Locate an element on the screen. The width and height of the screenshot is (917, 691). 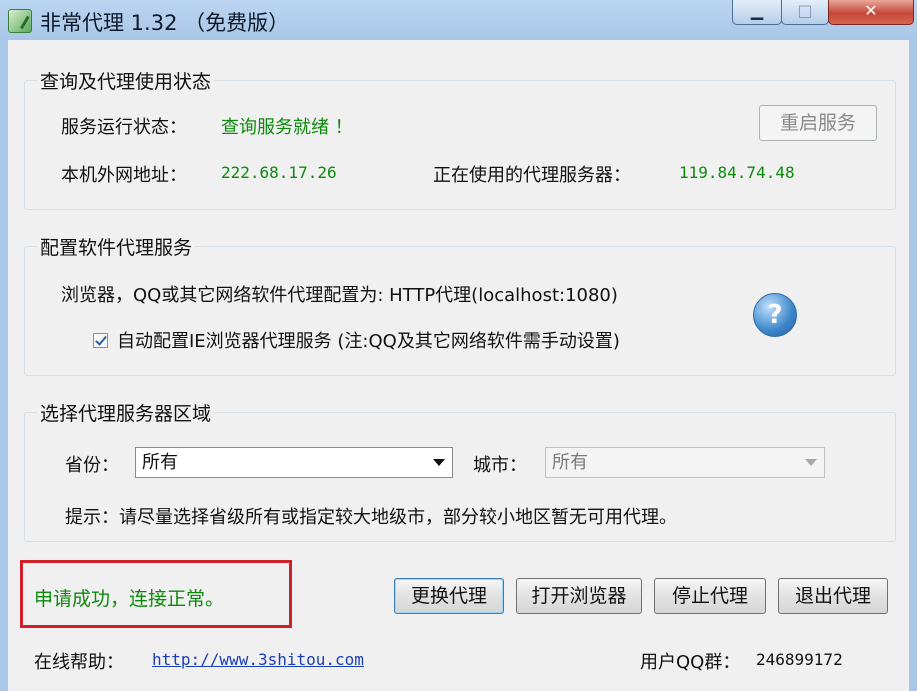
qq-group-label: 用户QQ群： is located at coordinates (690, 662).